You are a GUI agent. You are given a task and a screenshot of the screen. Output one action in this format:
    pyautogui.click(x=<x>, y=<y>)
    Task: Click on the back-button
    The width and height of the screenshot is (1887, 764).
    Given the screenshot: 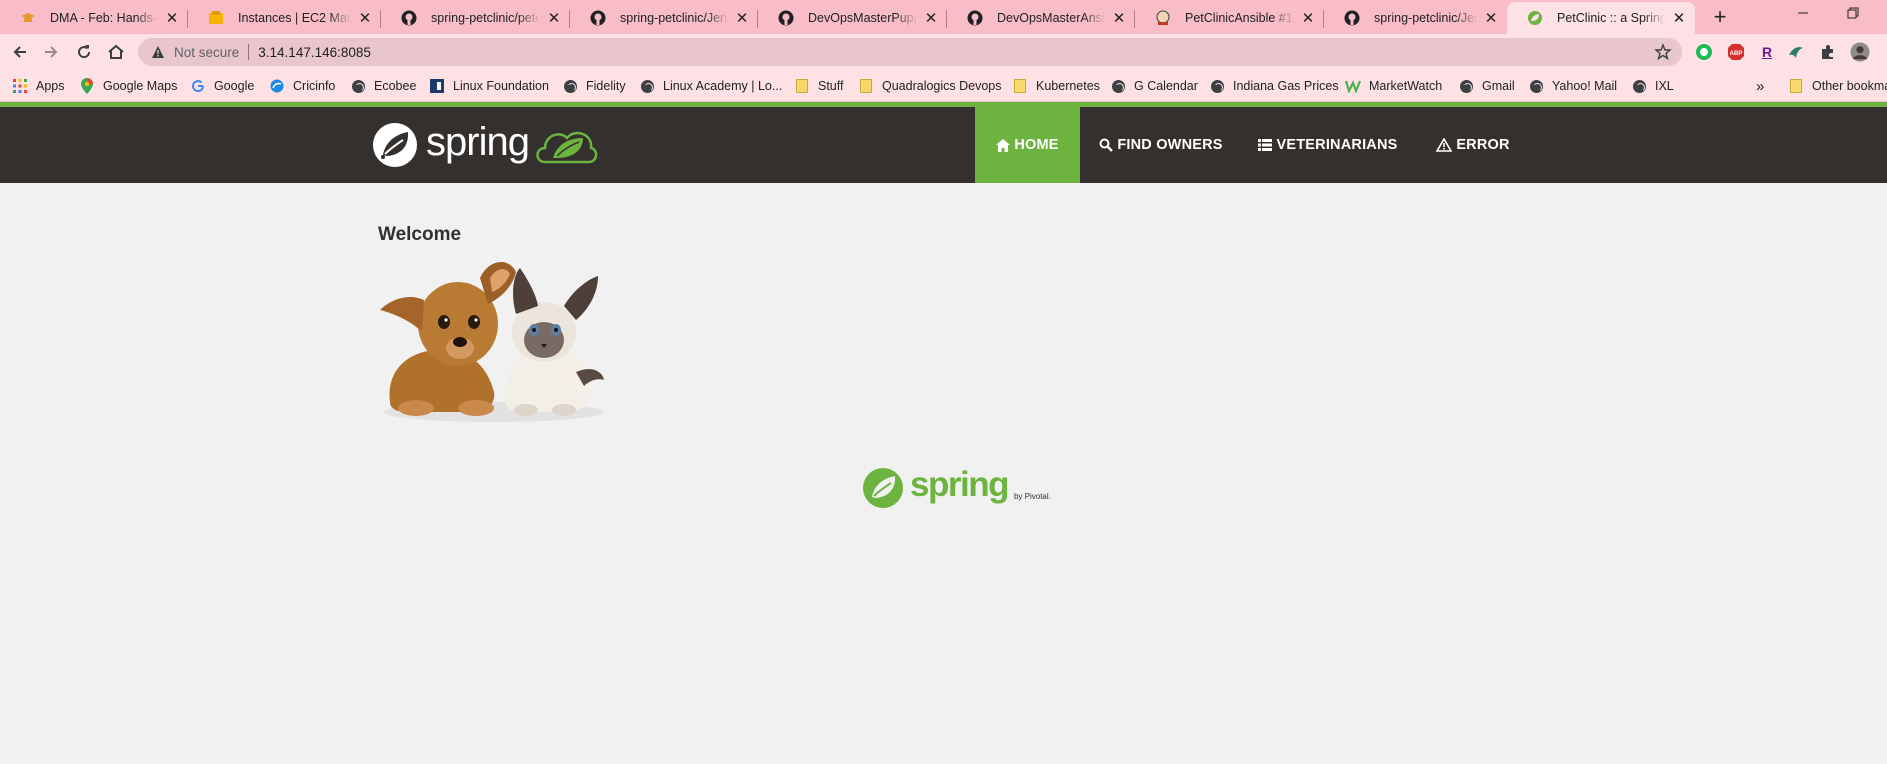 What is the action you would take?
    pyautogui.click(x=20, y=52)
    